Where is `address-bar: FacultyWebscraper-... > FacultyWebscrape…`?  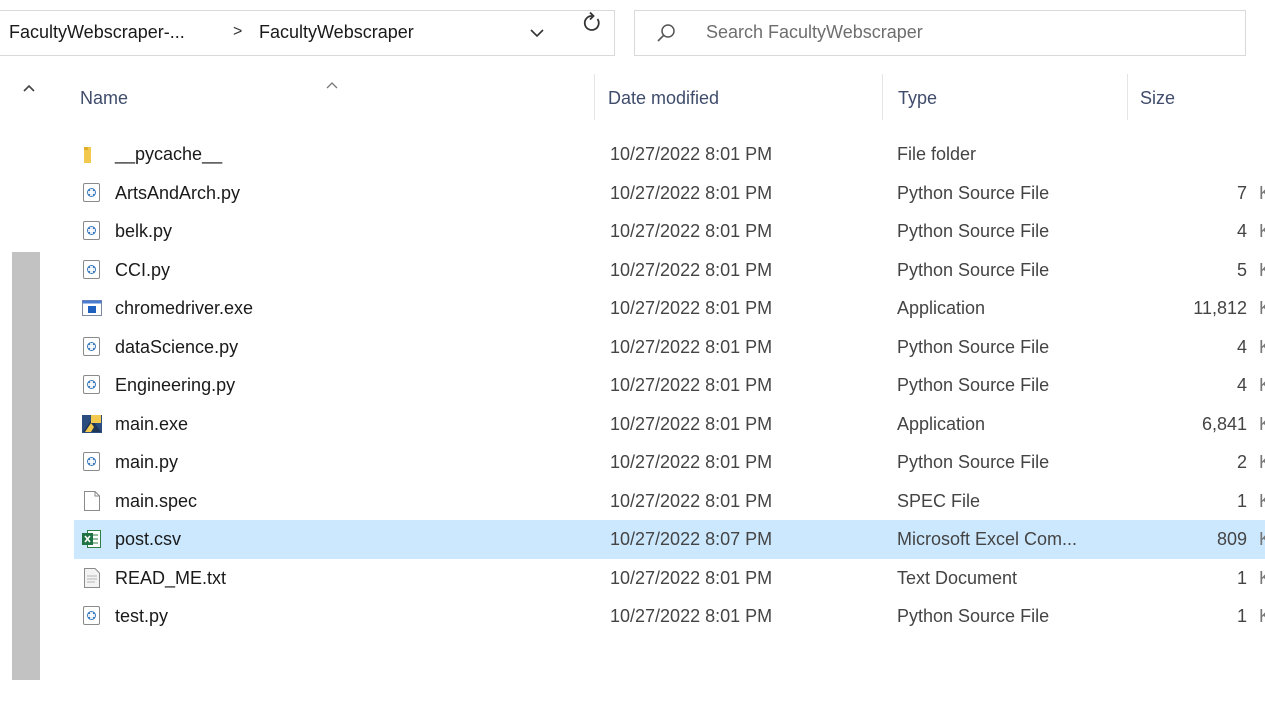 address-bar: FacultyWebscraper-... > FacultyWebscrape… is located at coordinates (307, 33).